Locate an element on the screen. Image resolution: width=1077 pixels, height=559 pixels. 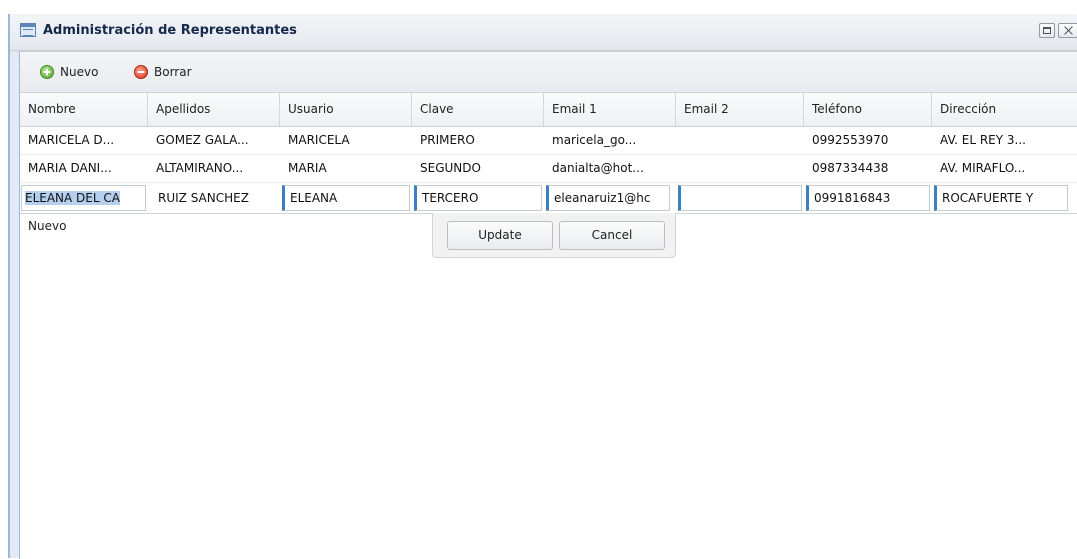
edit-direccion-field: ROCAFUERTE Y is located at coordinates (1001, 198).